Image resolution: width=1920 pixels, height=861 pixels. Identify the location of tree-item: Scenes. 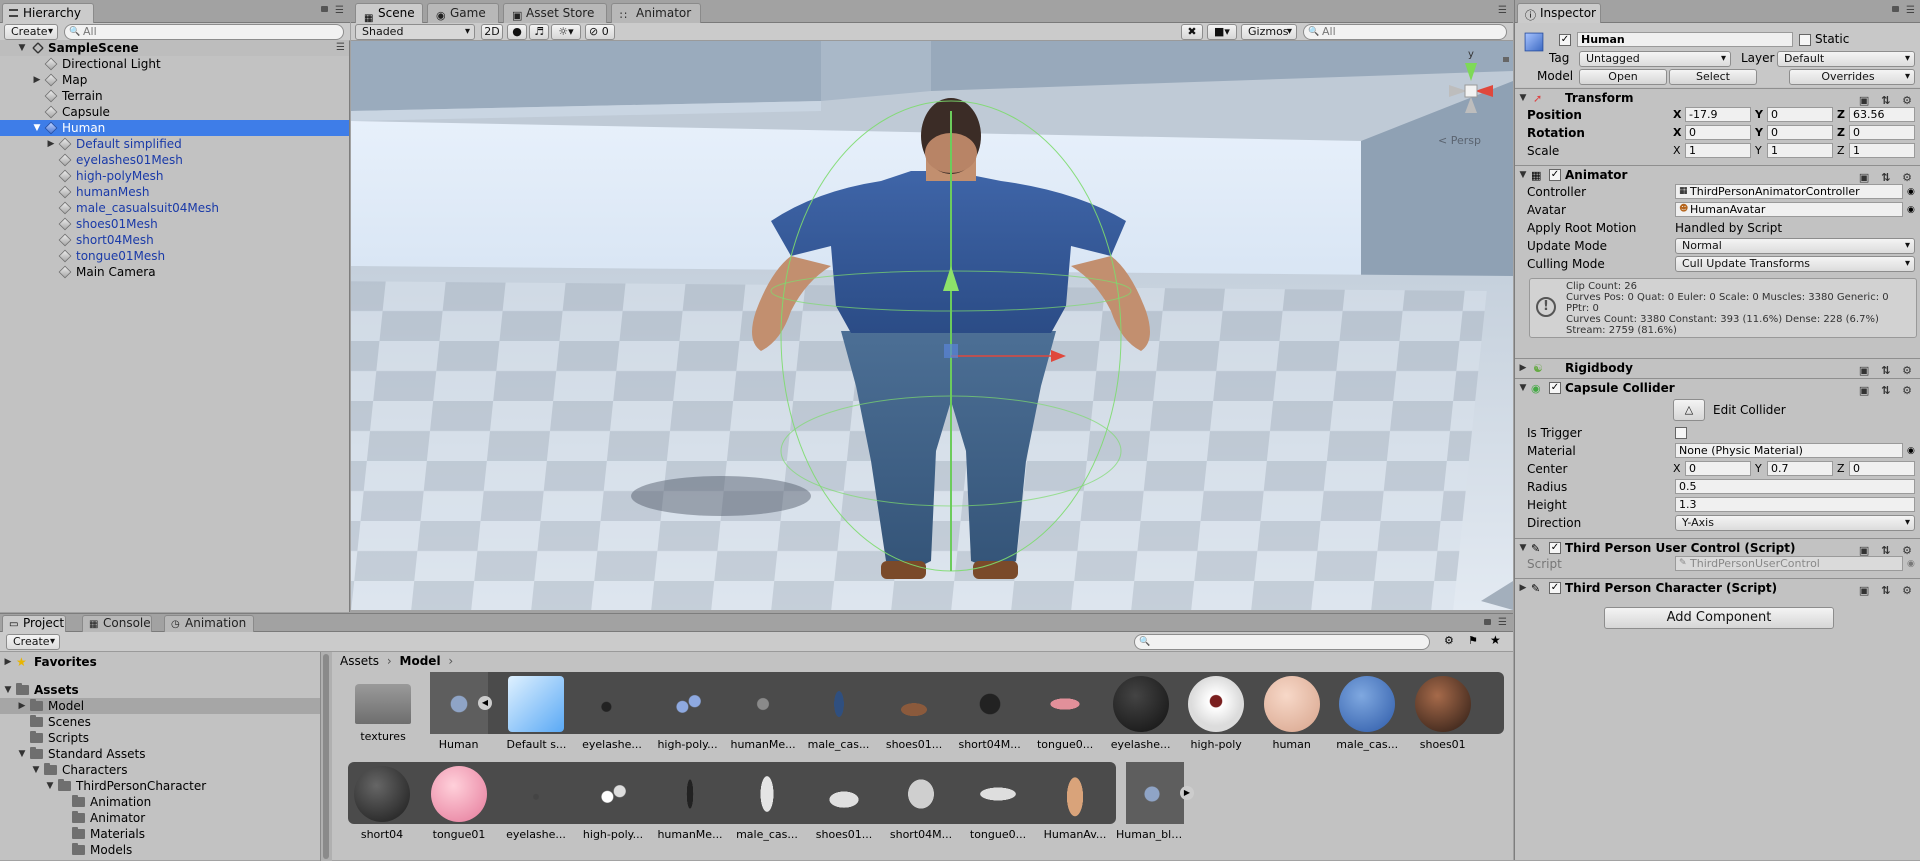
(160, 722).